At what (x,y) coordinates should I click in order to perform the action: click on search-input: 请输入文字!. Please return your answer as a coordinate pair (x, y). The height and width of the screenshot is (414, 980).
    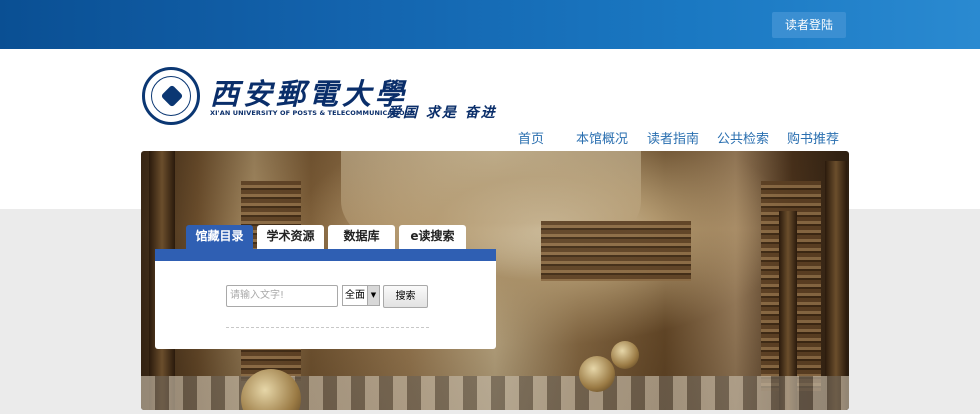
    Looking at the image, I should click on (282, 296).